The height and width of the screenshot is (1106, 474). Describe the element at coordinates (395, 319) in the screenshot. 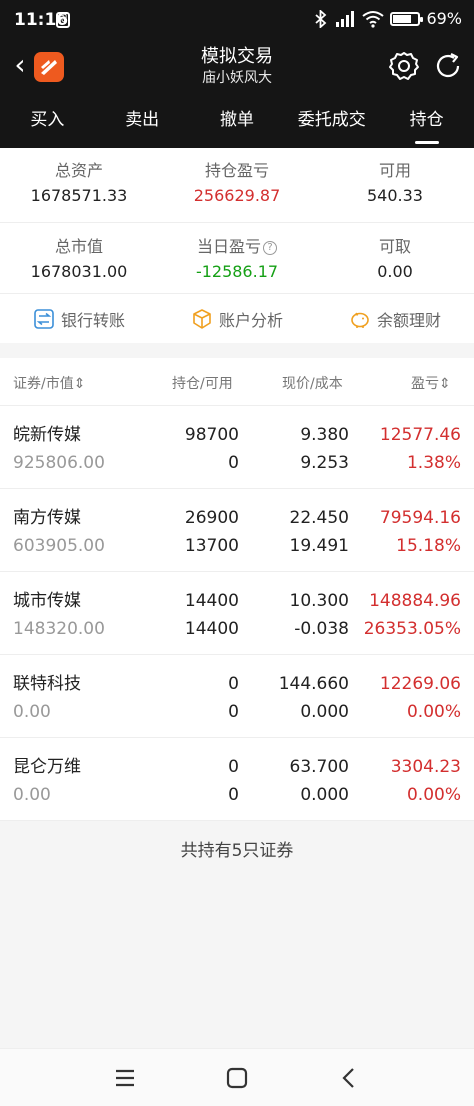

I see `balance-finance-button: 余额理财` at that location.